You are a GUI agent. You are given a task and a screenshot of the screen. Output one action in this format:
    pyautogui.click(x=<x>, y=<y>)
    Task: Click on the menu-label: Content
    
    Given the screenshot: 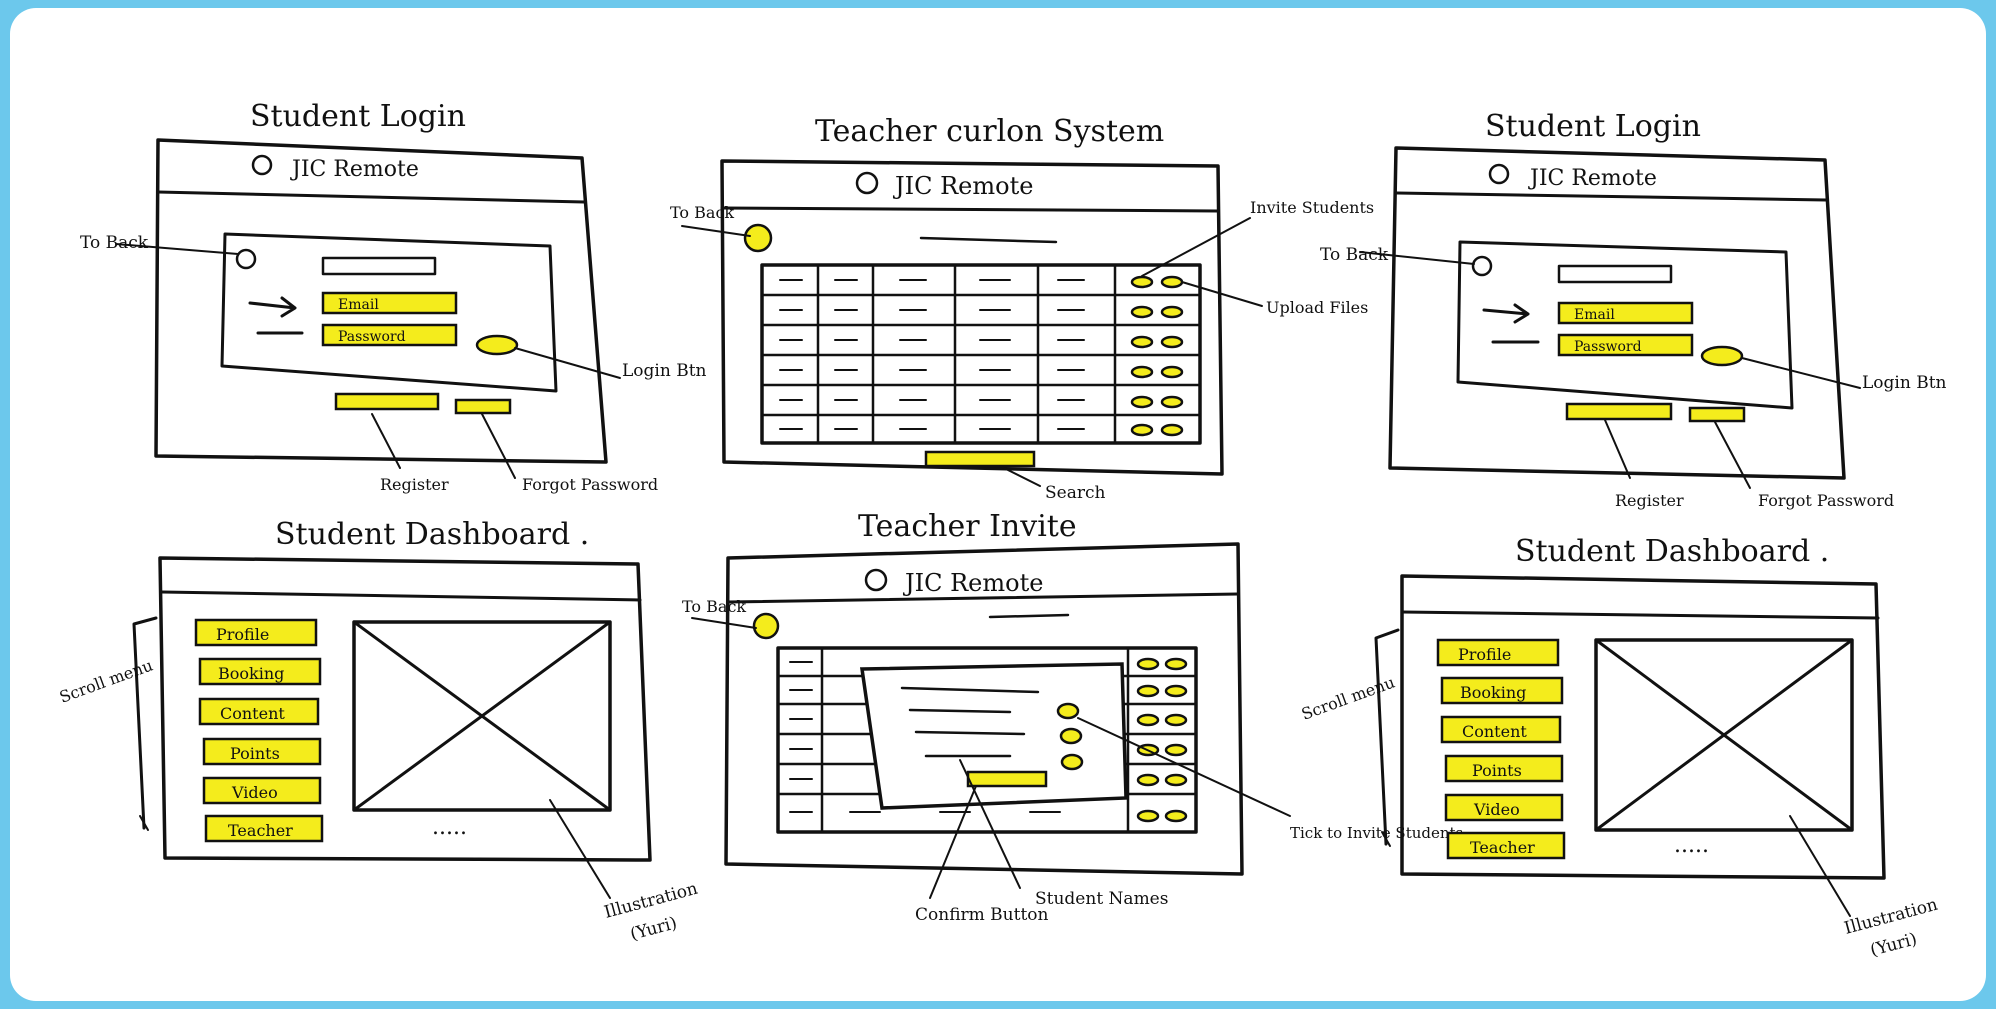 What is the action you would take?
    pyautogui.click(x=1494, y=731)
    